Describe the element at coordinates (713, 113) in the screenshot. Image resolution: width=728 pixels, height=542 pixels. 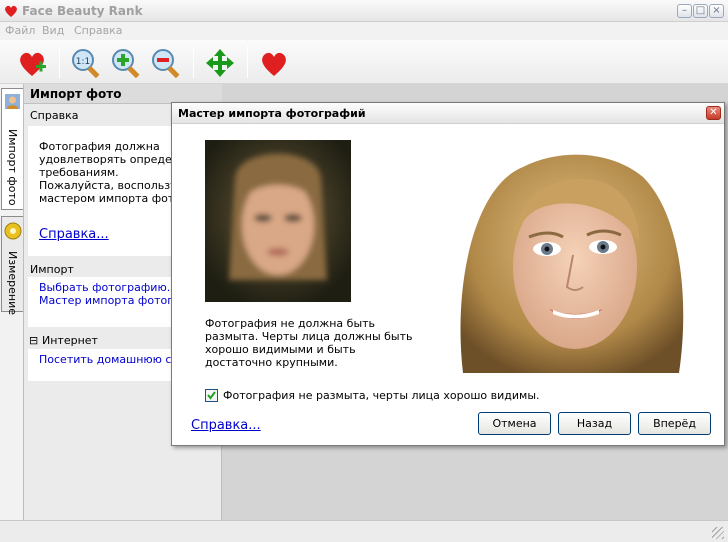
I see `dialog-close-button: ✕` at that location.